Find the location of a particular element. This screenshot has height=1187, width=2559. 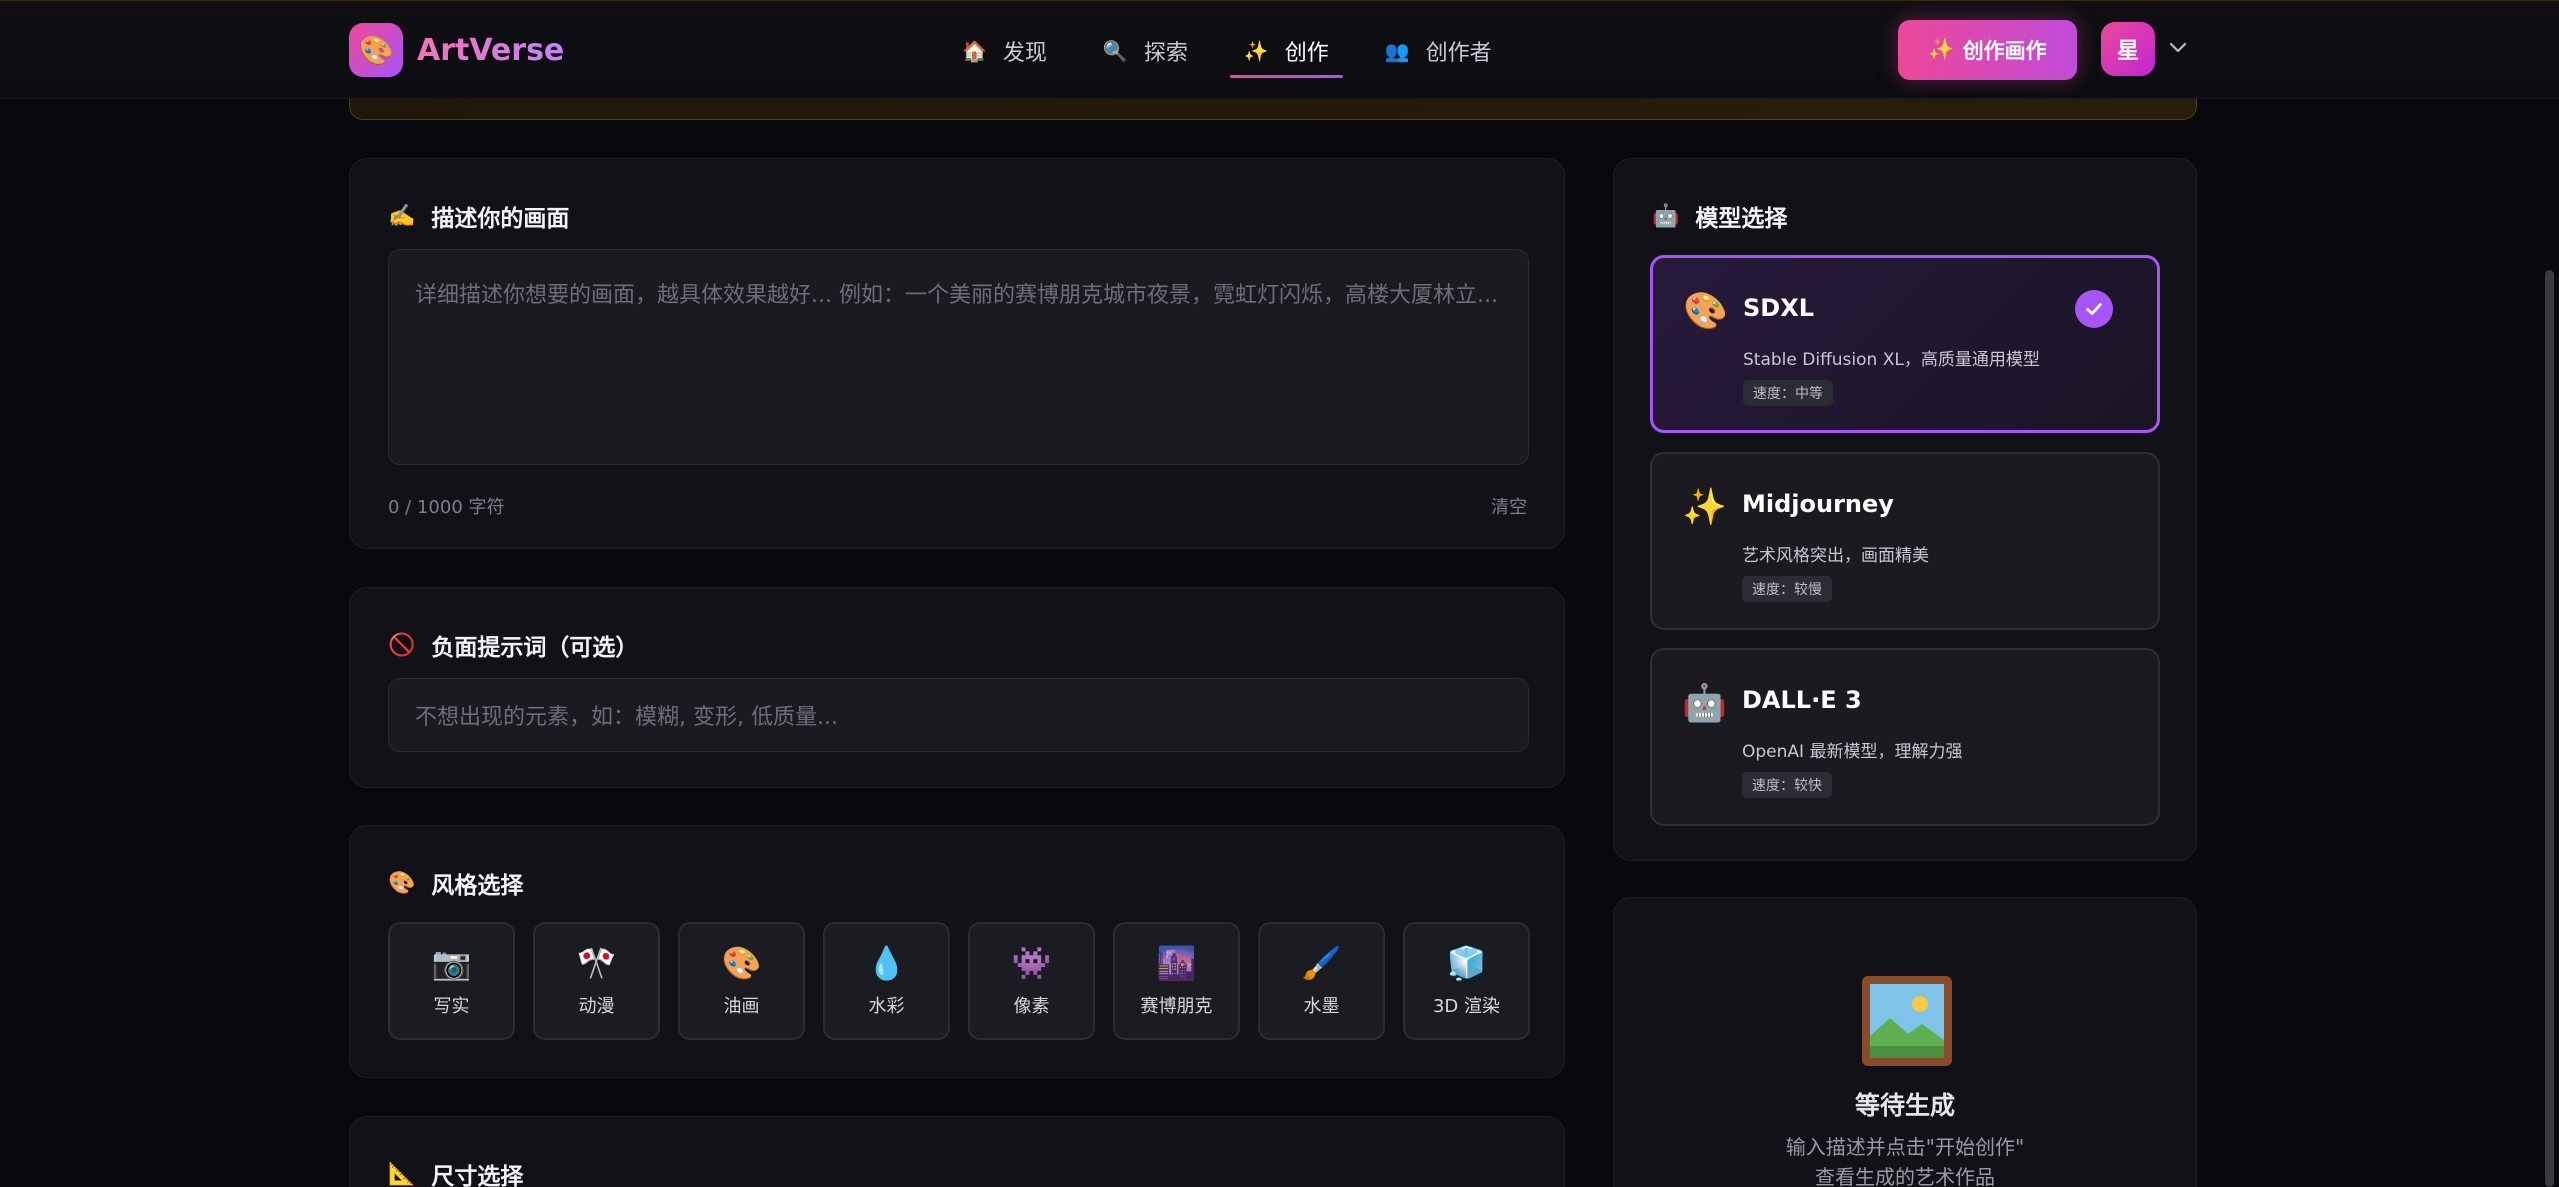

preview-card: 等待生成 输入描述并点击"开始创作" 查看生成的艺术作品 is located at coordinates (1905, 1042).